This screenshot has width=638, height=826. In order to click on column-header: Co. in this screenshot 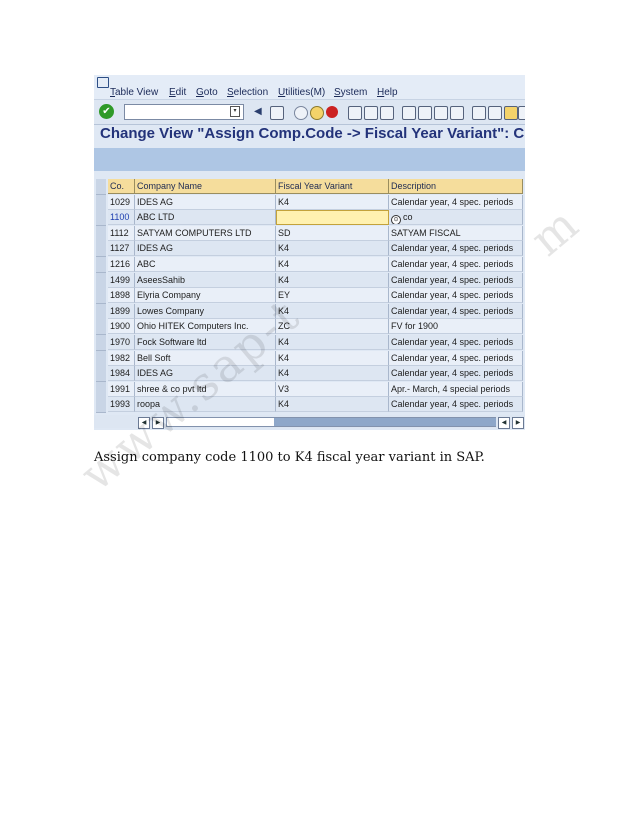, I will do `click(121, 186)`.